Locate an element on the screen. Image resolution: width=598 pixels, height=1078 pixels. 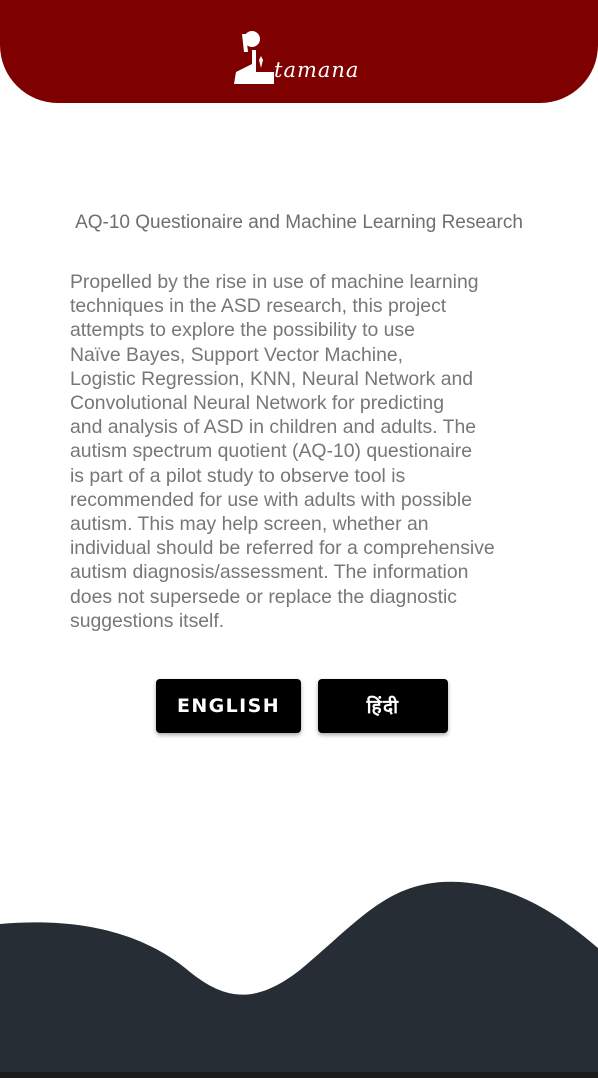
app-logo: tamana is located at coordinates (300, 58).